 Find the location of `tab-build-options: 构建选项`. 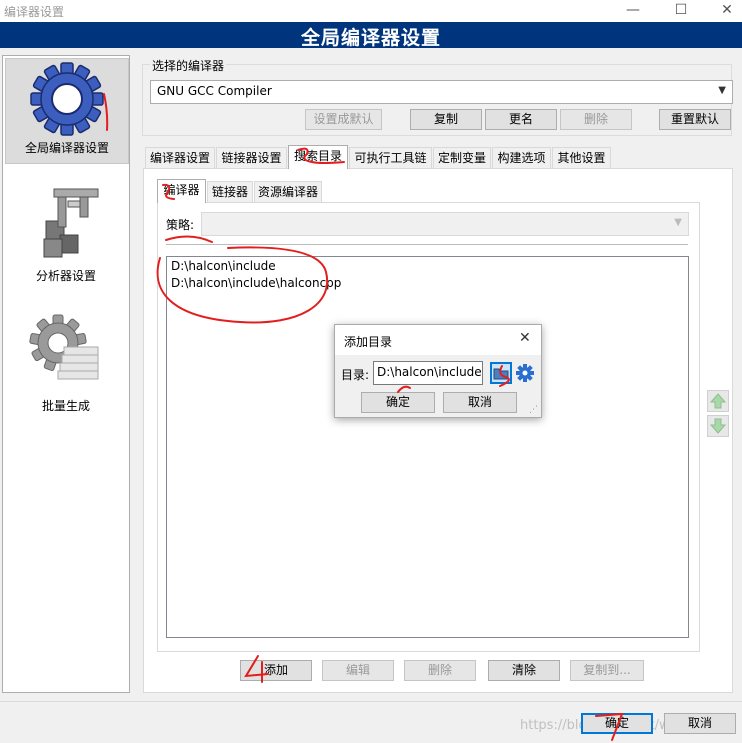

tab-build-options: 构建选项 is located at coordinates (521, 157).